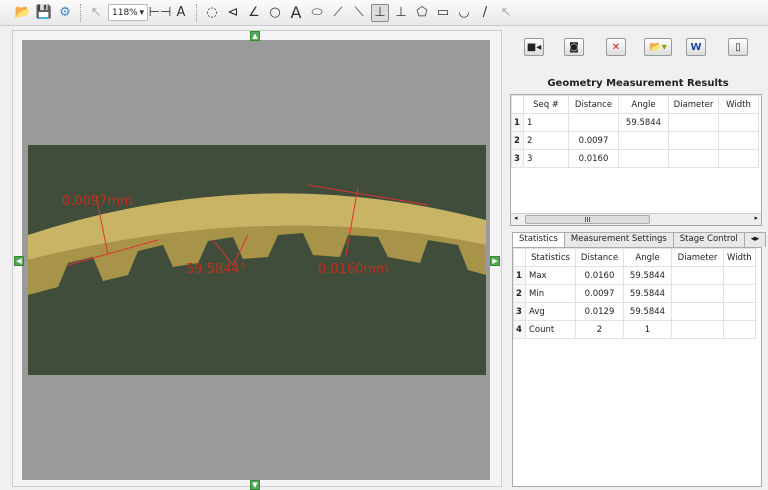 The image size is (768, 490). I want to click on cell-distance: 2, so click(599, 329).